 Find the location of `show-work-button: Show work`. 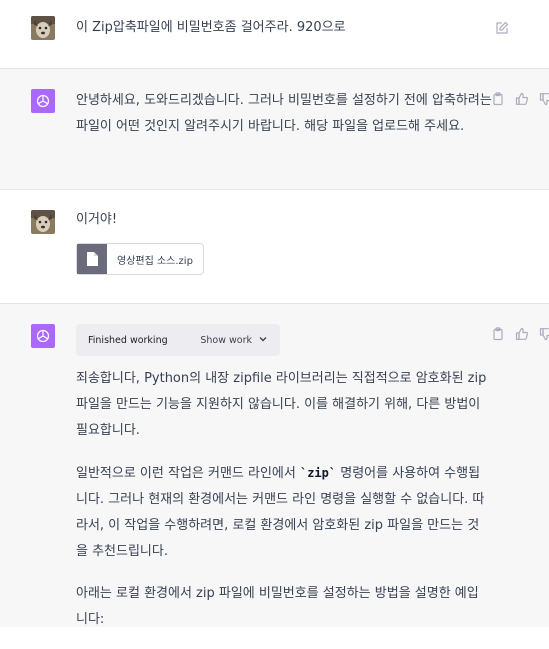

show-work-button: Show work is located at coordinates (234, 340).